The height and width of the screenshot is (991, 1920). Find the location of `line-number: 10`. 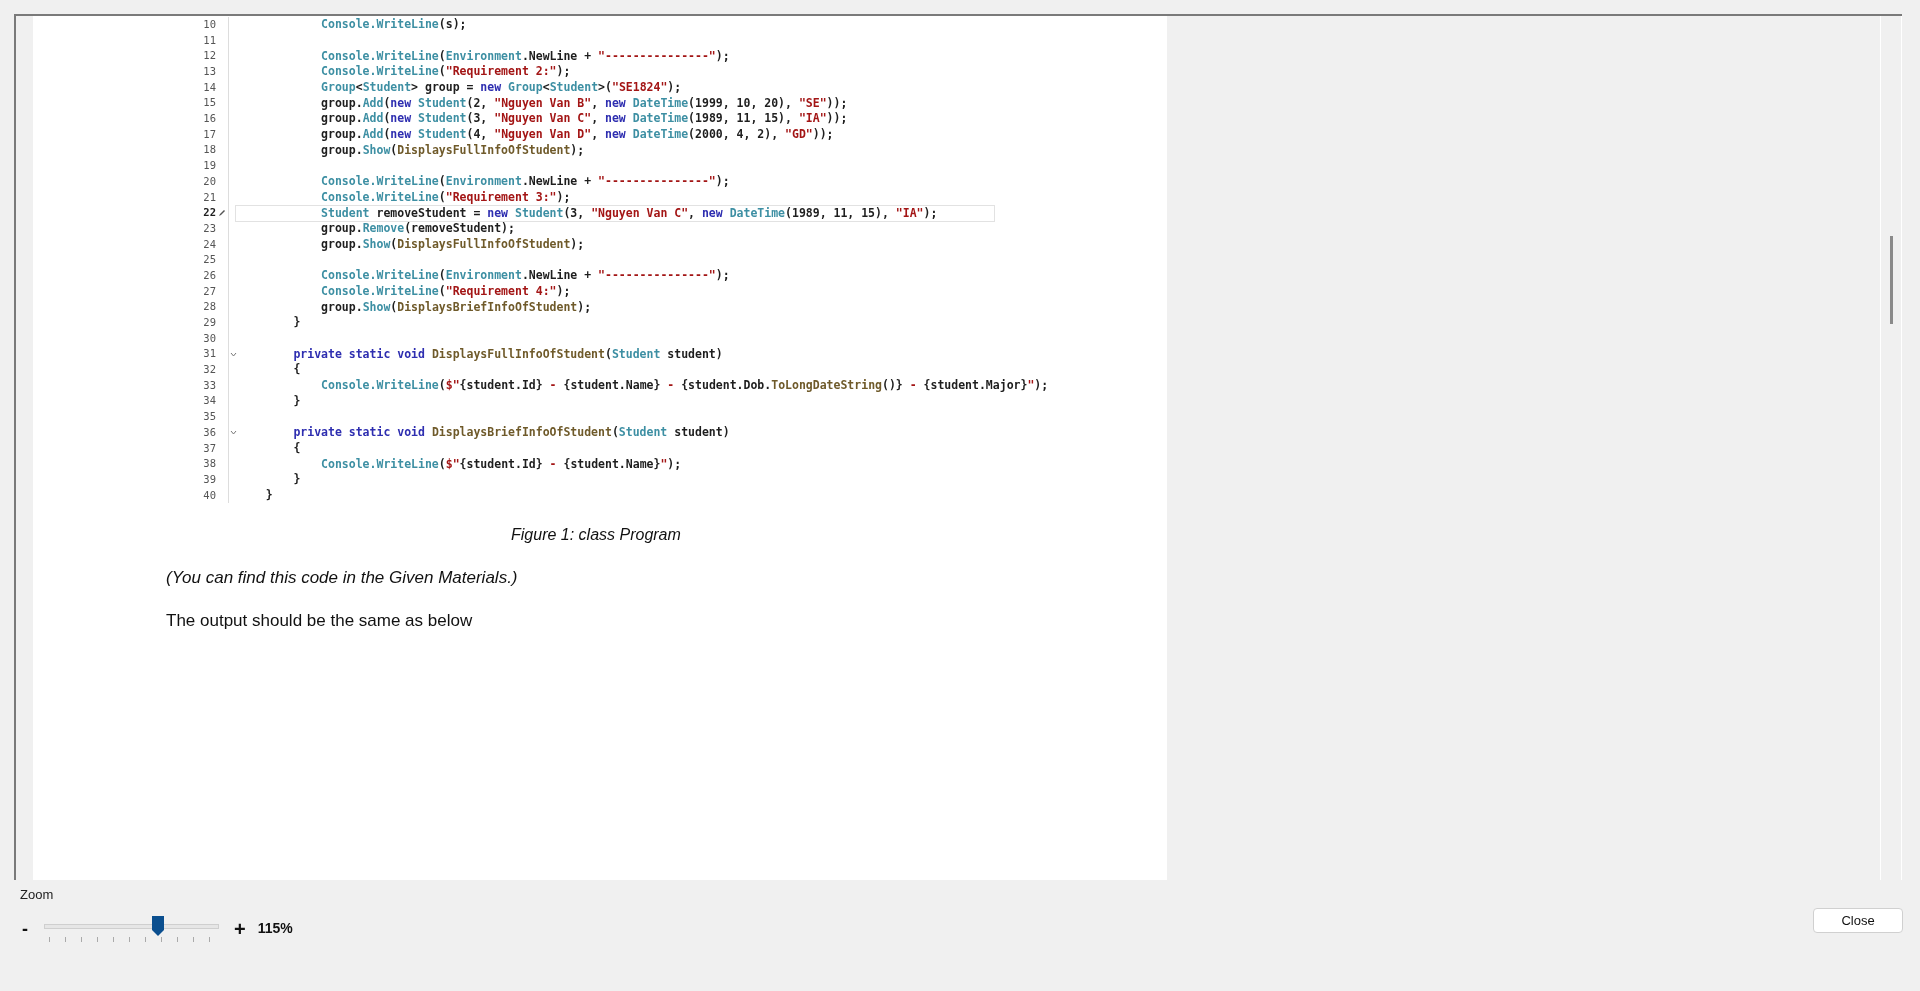

line-number: 10 is located at coordinates (209, 24).